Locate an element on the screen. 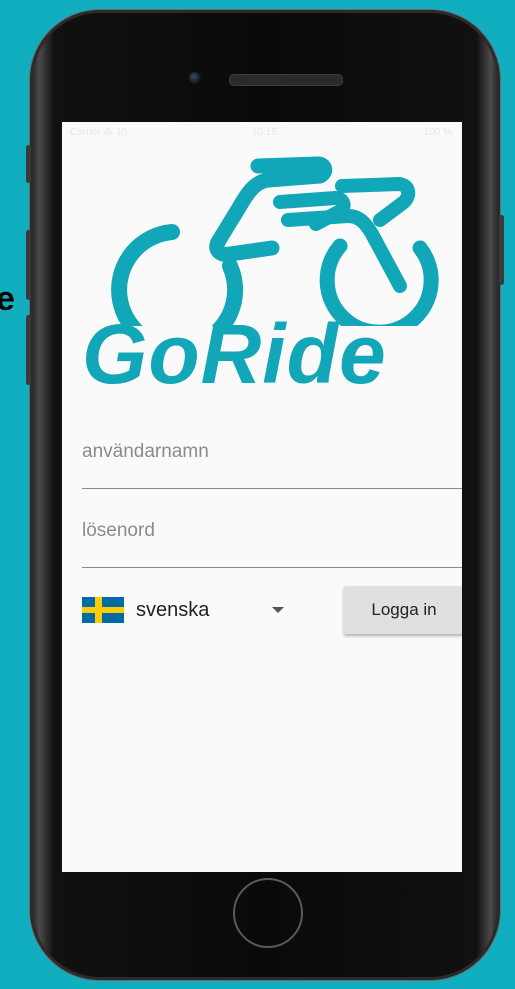 This screenshot has height=989, width=515. bike-logo-icon is located at coordinates (275, 241).